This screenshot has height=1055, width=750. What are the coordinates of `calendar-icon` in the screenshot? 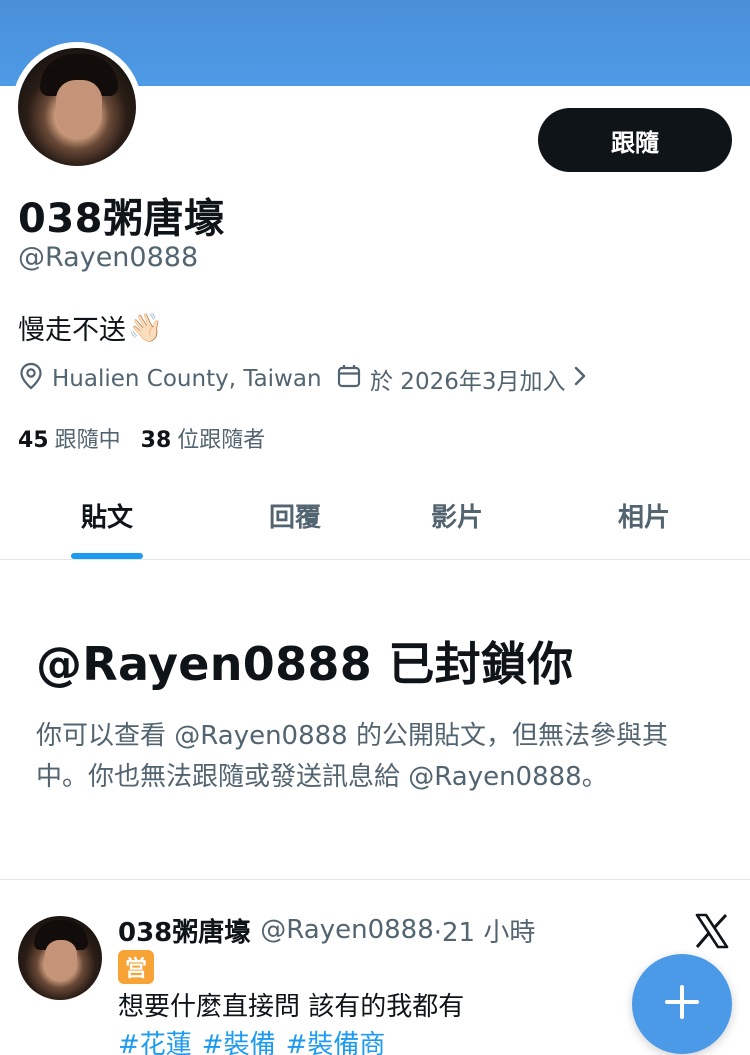 It's located at (349, 379).